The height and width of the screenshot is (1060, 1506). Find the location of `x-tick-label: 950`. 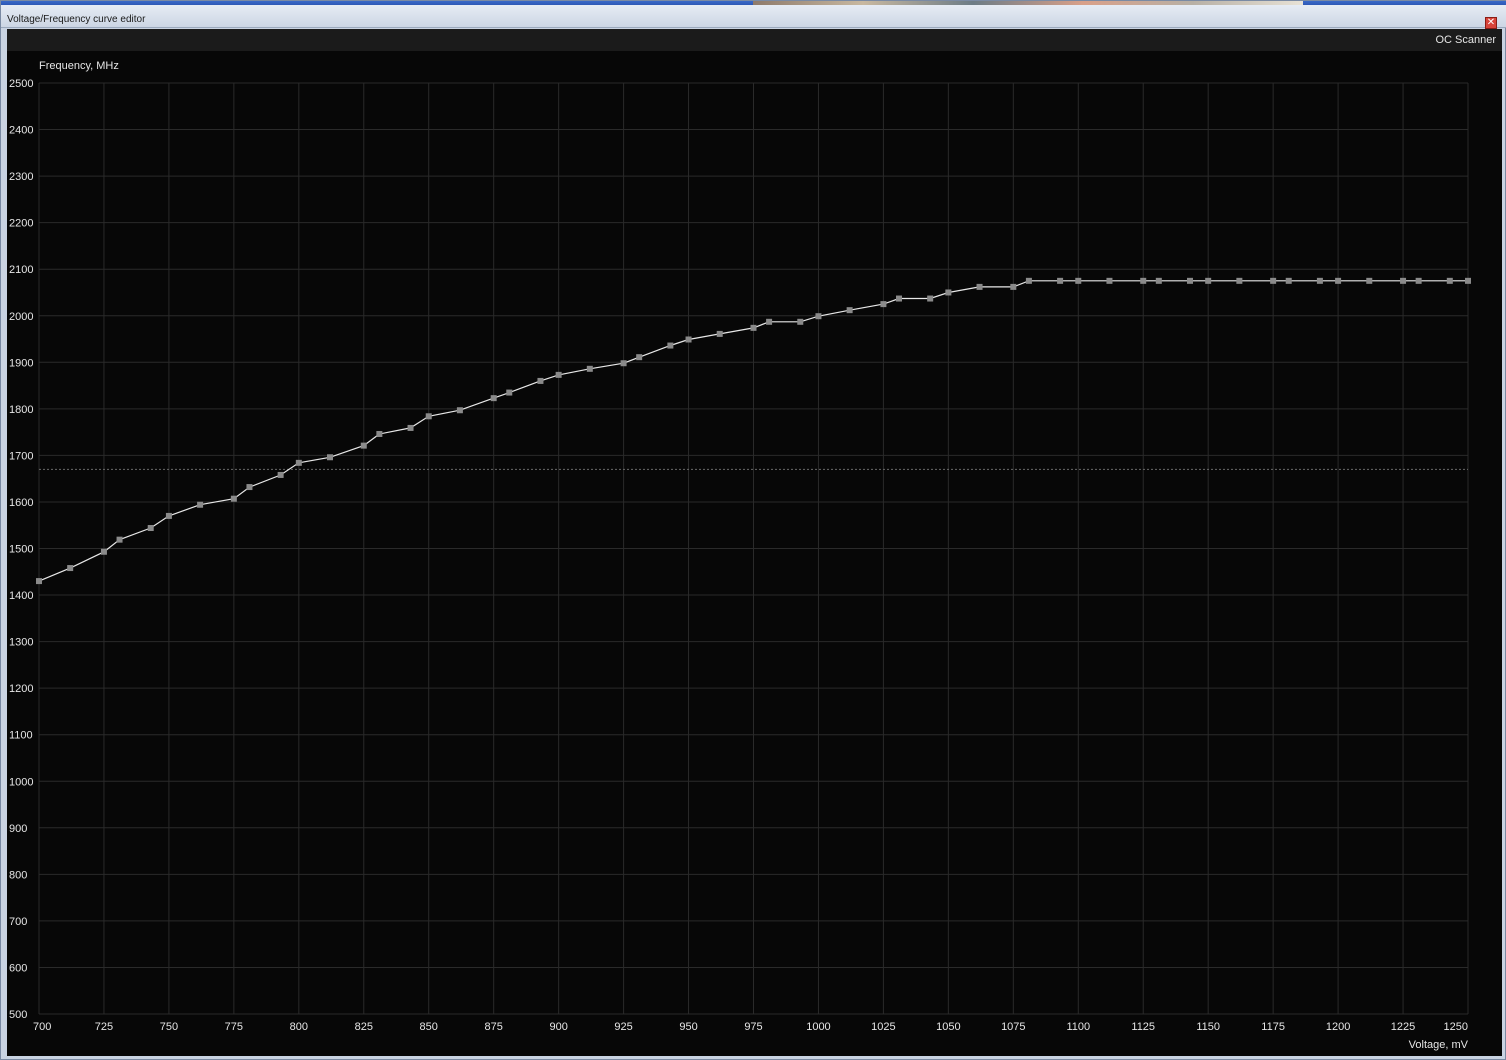

x-tick-label: 950 is located at coordinates (688, 1027).